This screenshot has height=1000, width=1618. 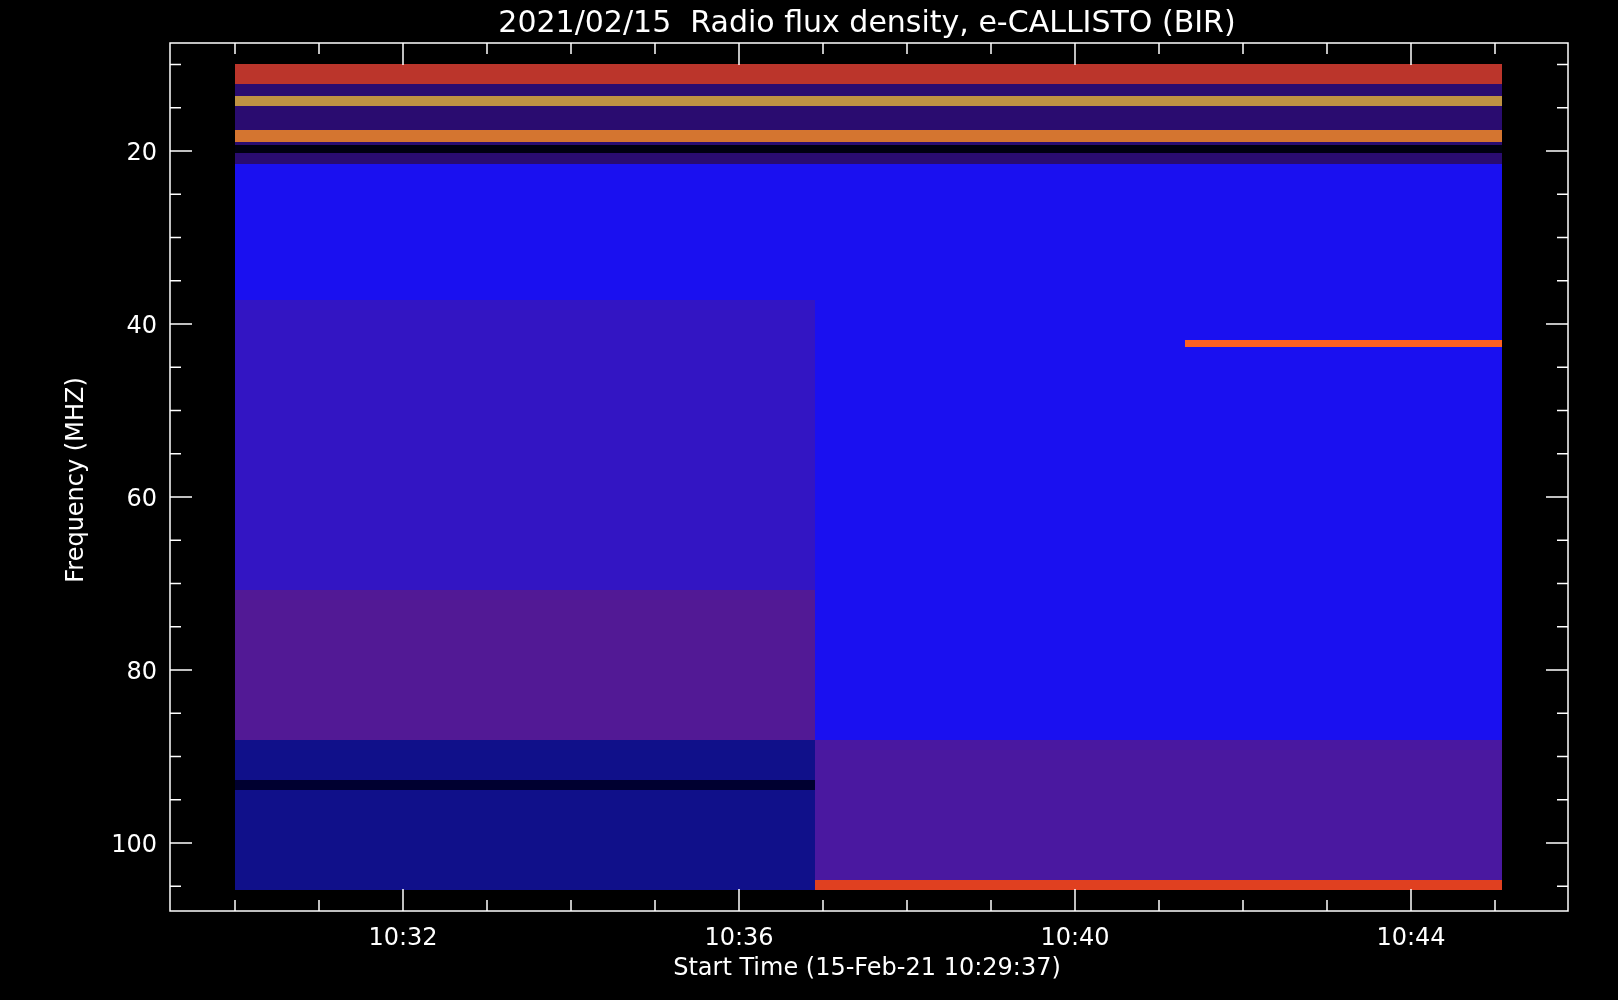 What do you see at coordinates (1075, 937) in the screenshot?
I see `x-tick-label: 10:40` at bounding box center [1075, 937].